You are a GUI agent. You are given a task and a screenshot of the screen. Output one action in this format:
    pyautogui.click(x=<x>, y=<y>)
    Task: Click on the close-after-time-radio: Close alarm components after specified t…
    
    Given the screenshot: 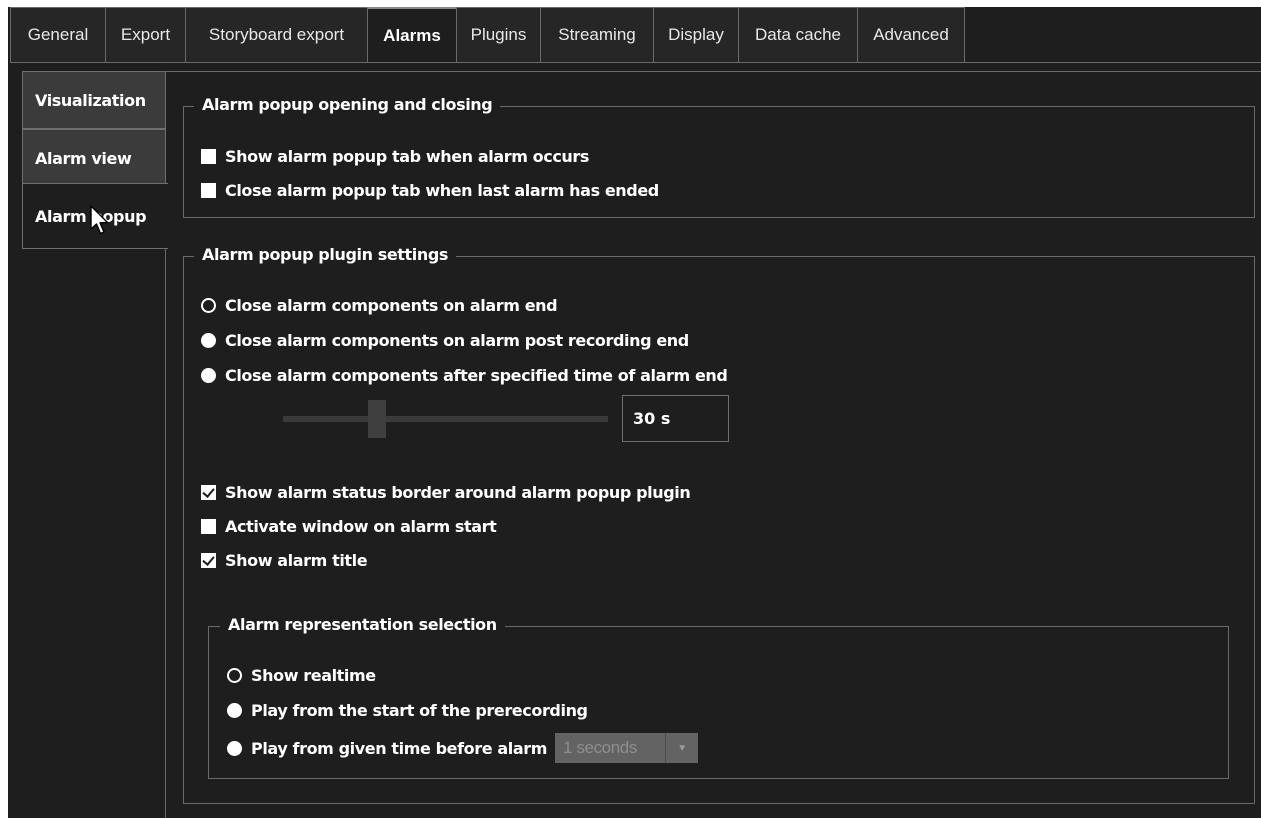 What is the action you would take?
    pyautogui.click(x=464, y=375)
    